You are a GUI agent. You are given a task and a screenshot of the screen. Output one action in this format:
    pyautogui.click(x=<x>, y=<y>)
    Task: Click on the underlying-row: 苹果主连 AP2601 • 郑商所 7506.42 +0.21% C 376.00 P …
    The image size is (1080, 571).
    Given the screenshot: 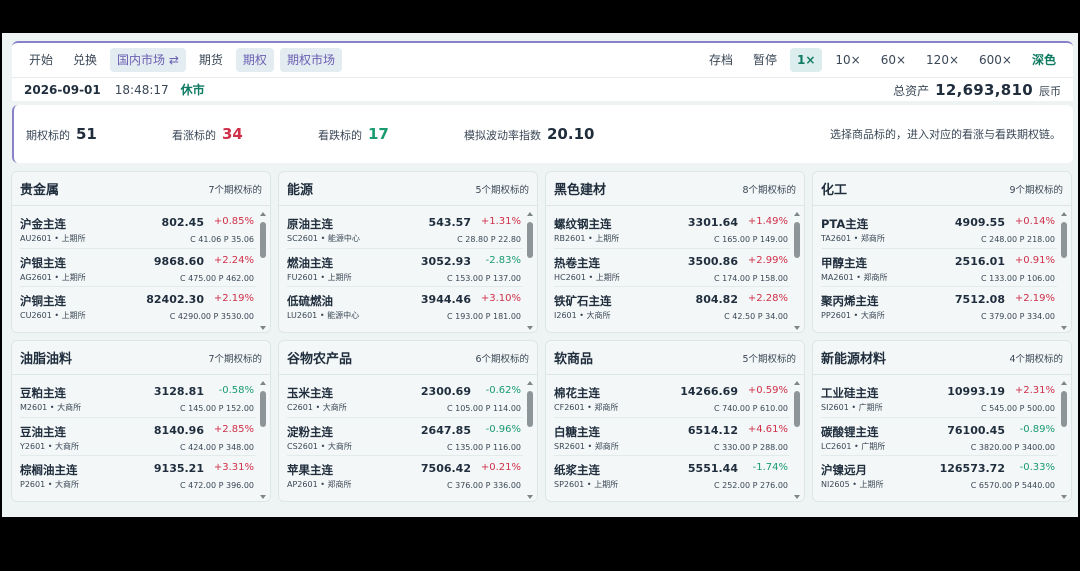 What is the action you would take?
    pyautogui.click(x=405, y=475)
    